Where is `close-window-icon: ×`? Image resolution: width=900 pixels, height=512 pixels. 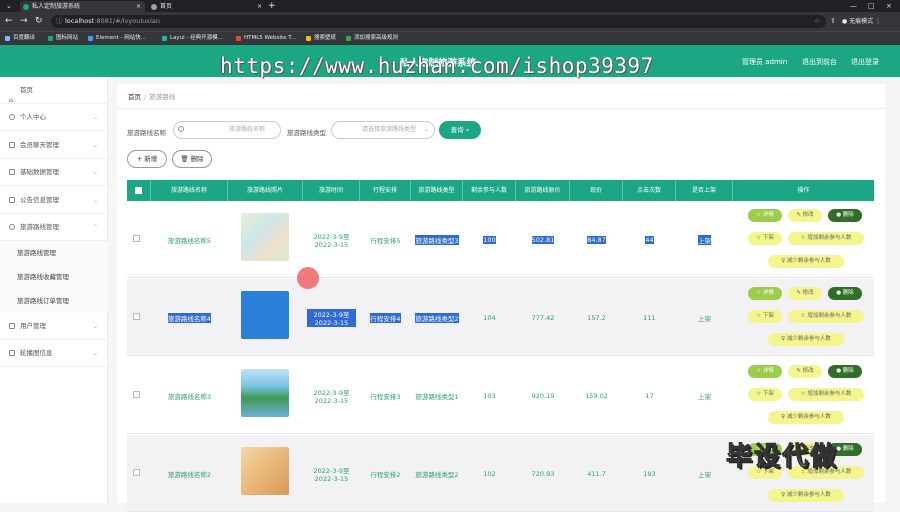
close-window-icon: × is located at coordinates (889, 6).